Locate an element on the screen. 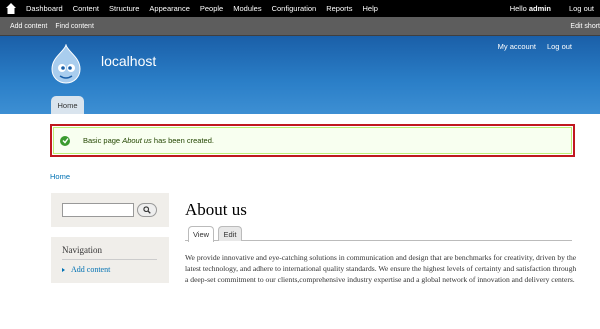  toolbar-user: Hello admin Log out is located at coordinates (552, 8).